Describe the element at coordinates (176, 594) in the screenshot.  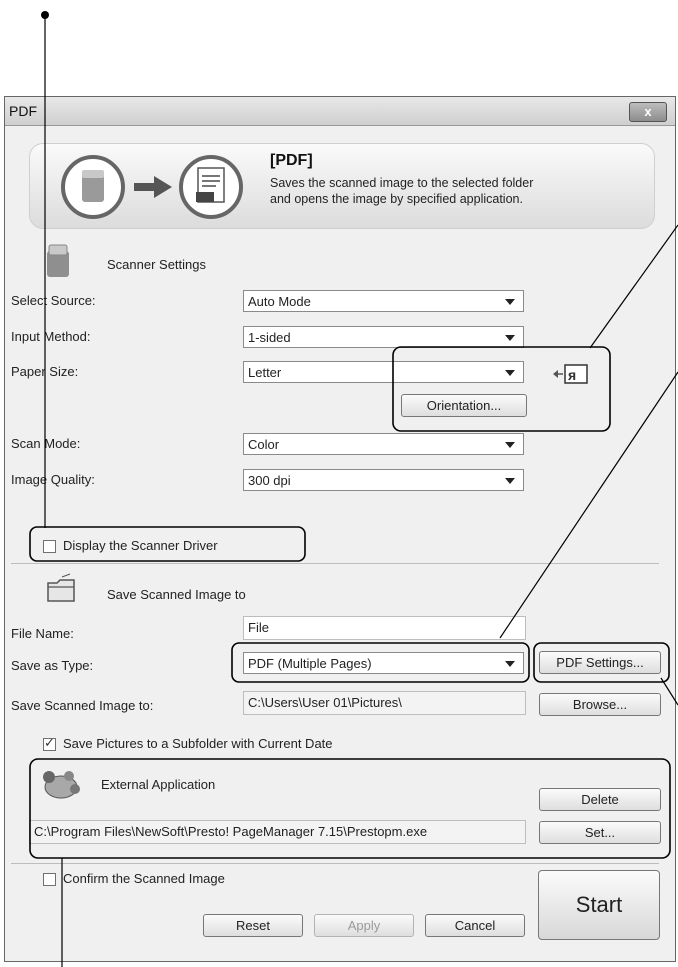
I see `save-settings-heading: Save Scanned Image to` at that location.